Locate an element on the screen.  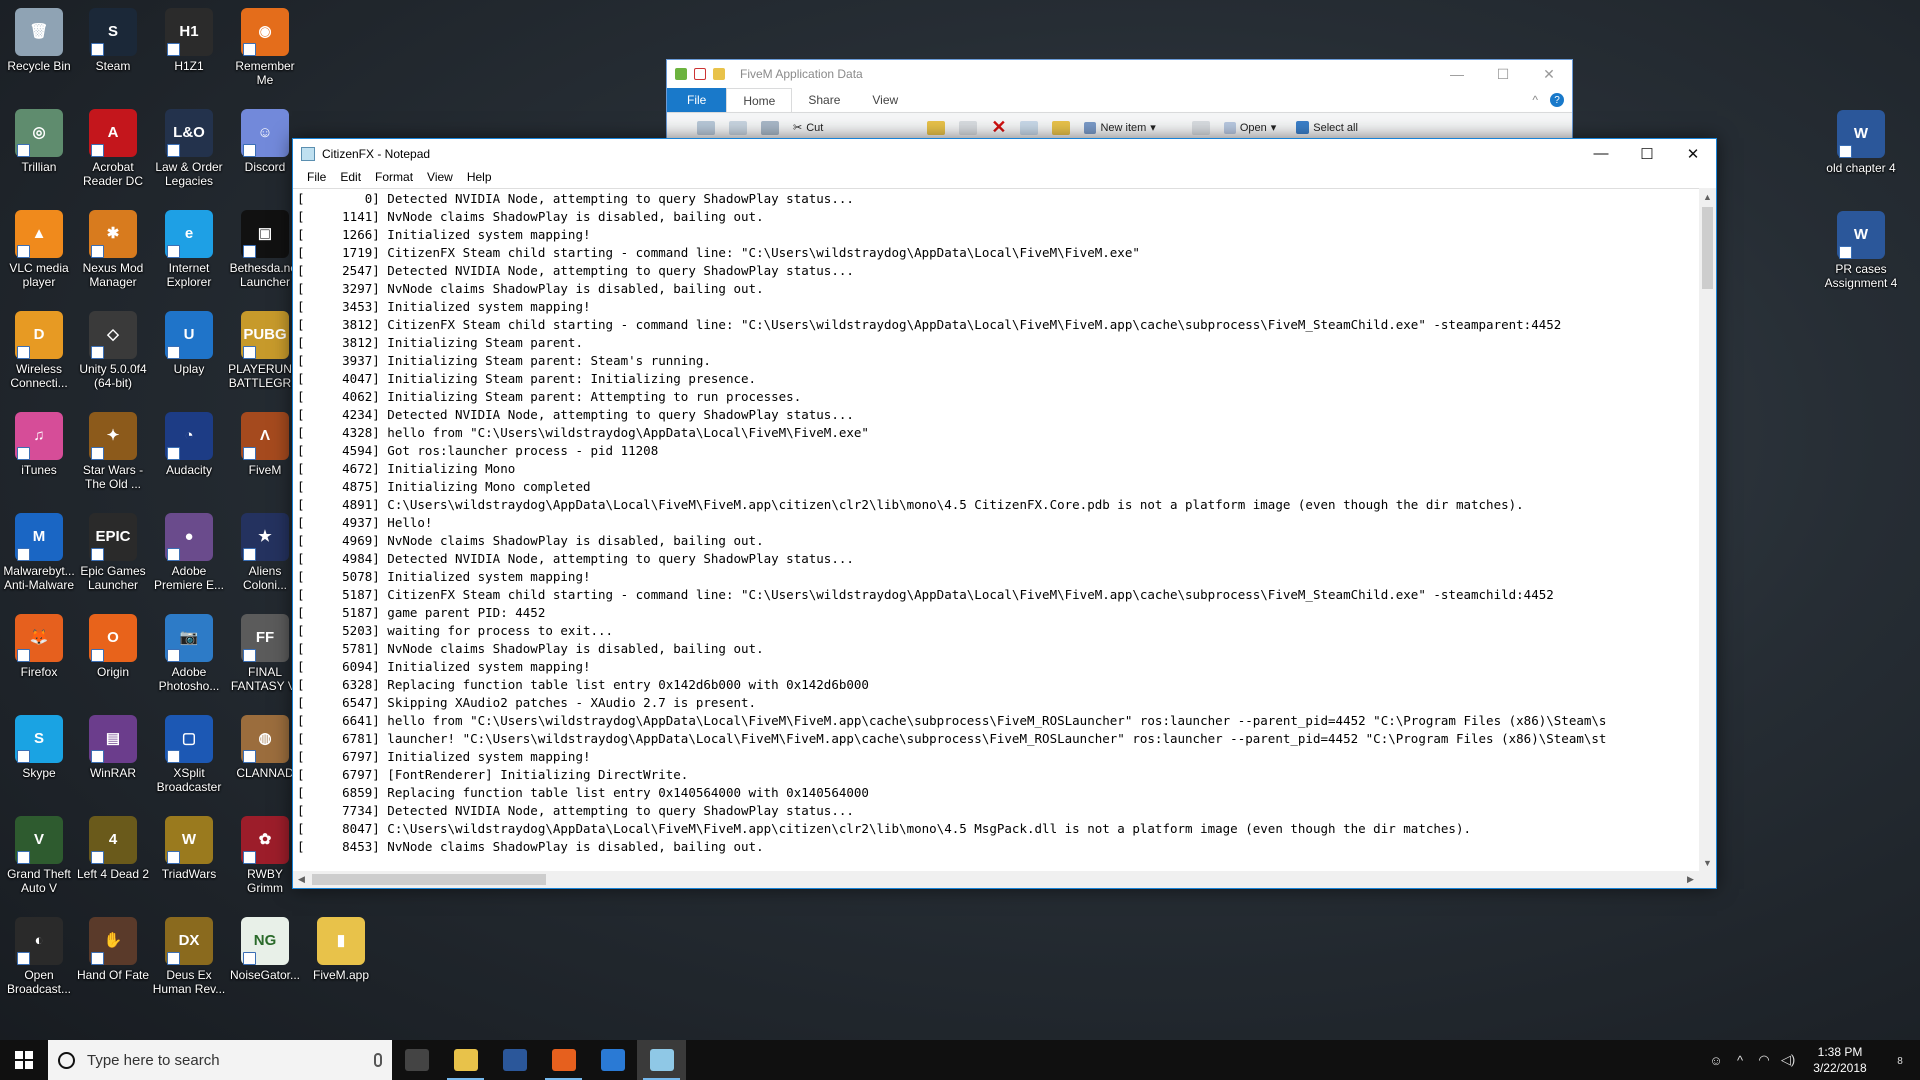
microphone-icon is located at coordinates (378, 1060).